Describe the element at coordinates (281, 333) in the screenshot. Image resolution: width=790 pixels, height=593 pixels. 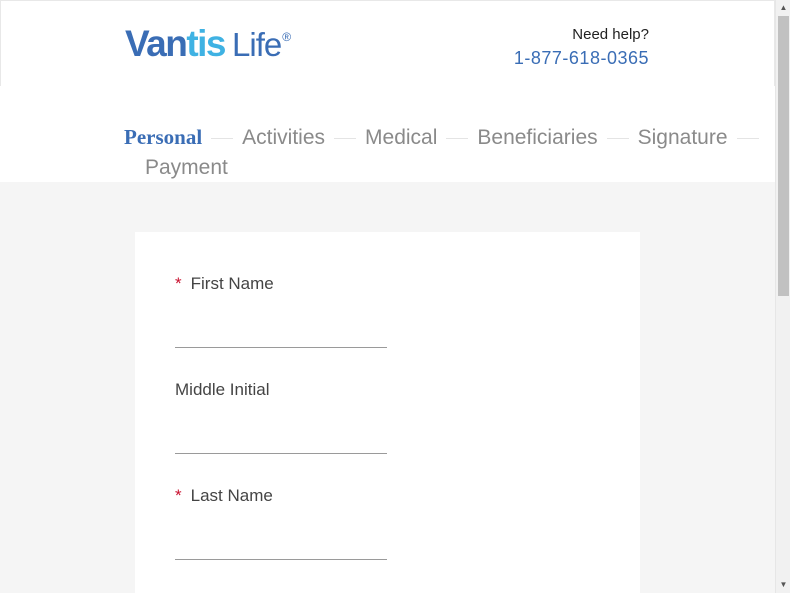
I see `first-name-input` at that location.